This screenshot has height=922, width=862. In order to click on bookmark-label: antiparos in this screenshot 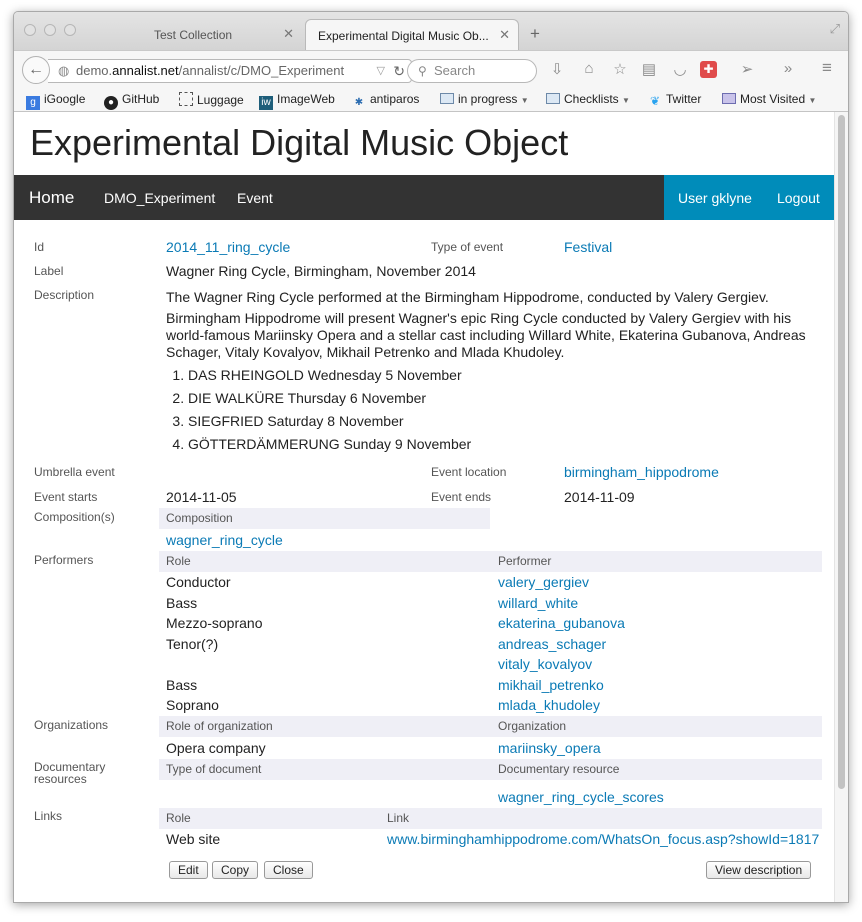, I will do `click(395, 99)`.